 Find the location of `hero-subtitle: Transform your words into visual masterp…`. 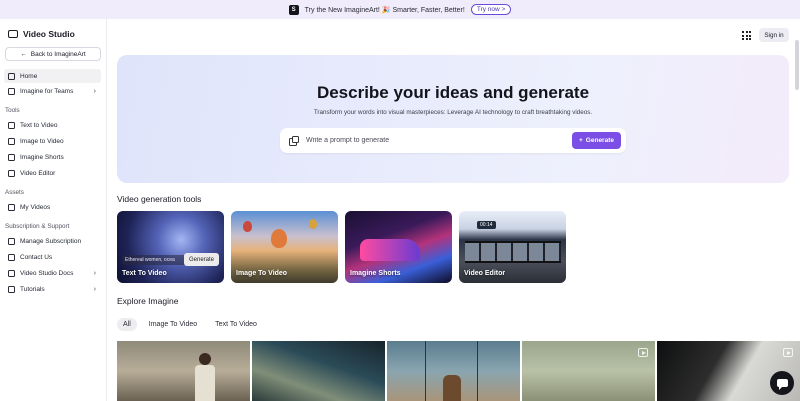

hero-subtitle: Transform your words into visual masterp… is located at coordinates (453, 112).